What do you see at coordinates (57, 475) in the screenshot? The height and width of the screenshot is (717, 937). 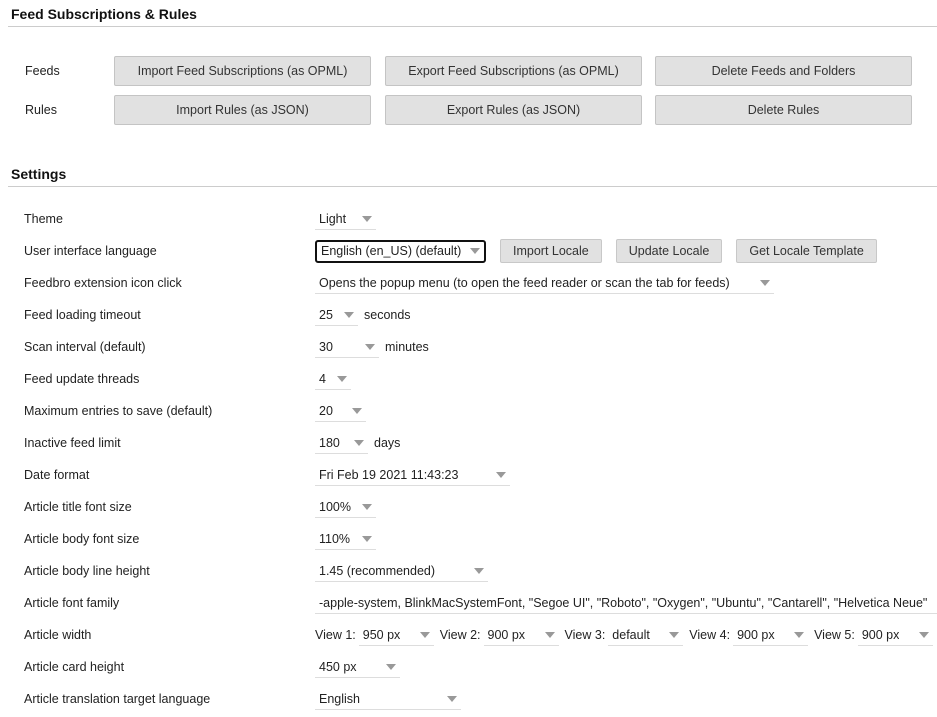 I see `date-format-label: Date format` at bounding box center [57, 475].